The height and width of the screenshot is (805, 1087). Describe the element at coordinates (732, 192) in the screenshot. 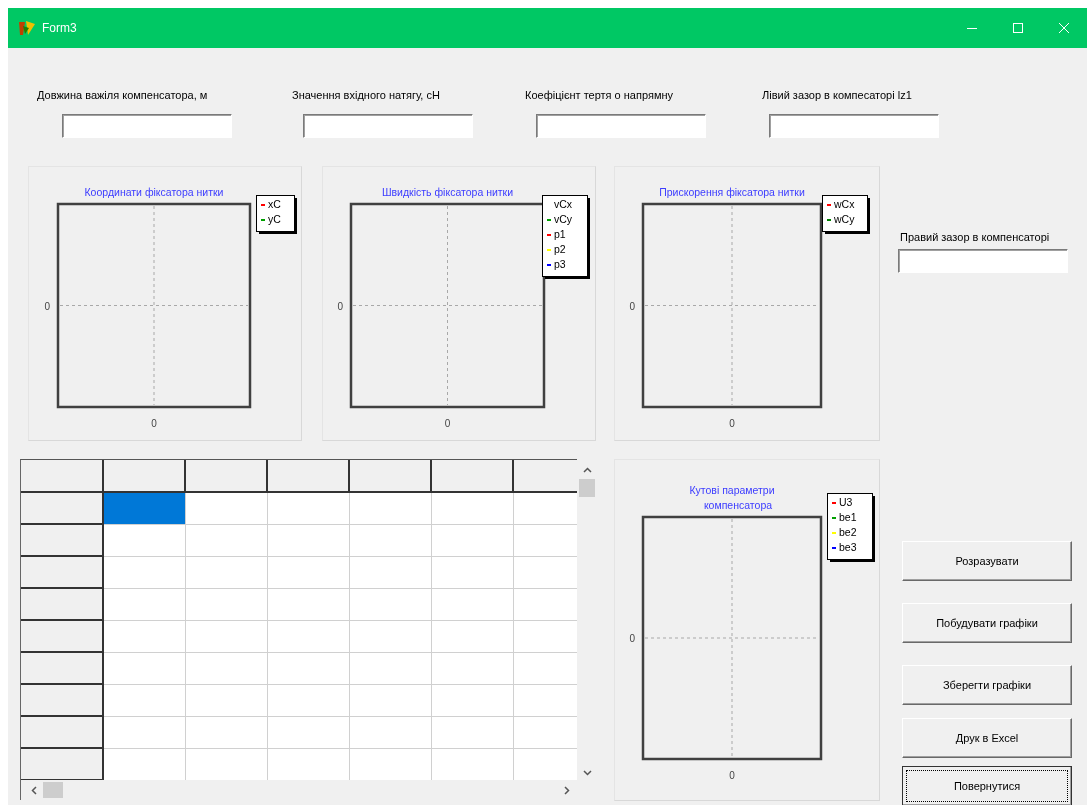

I see `chart-title: Прискорення фіксатора нитки` at that location.